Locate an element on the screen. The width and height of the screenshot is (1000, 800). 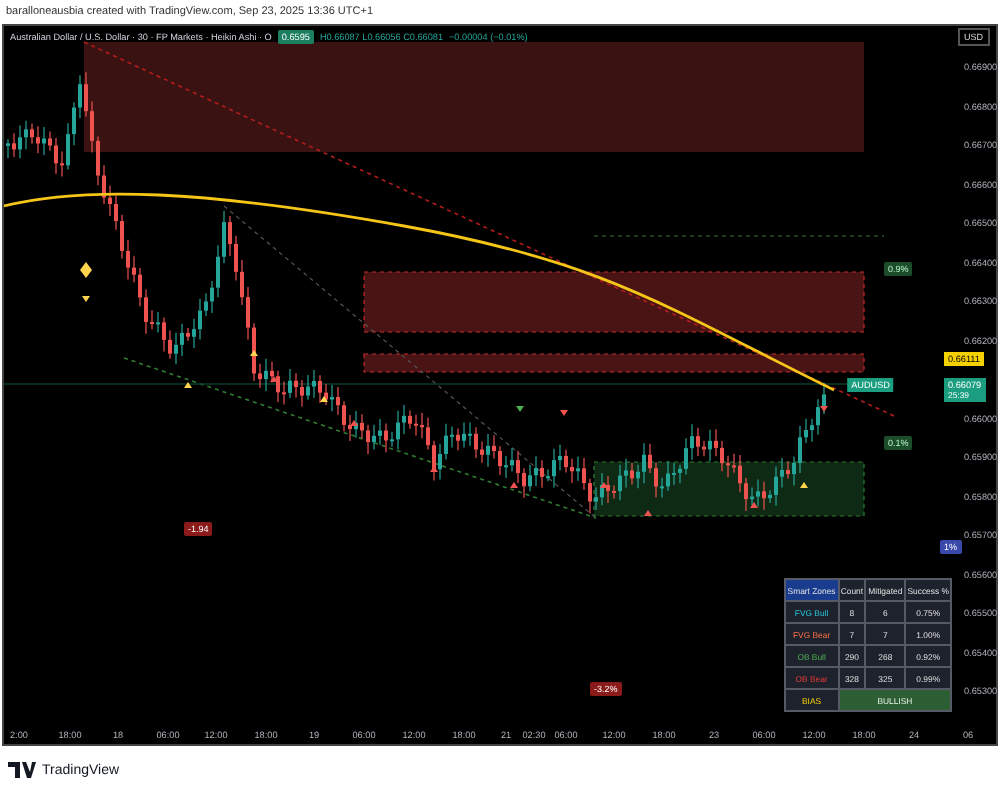
diamond-icon is located at coordinates (86, 270).